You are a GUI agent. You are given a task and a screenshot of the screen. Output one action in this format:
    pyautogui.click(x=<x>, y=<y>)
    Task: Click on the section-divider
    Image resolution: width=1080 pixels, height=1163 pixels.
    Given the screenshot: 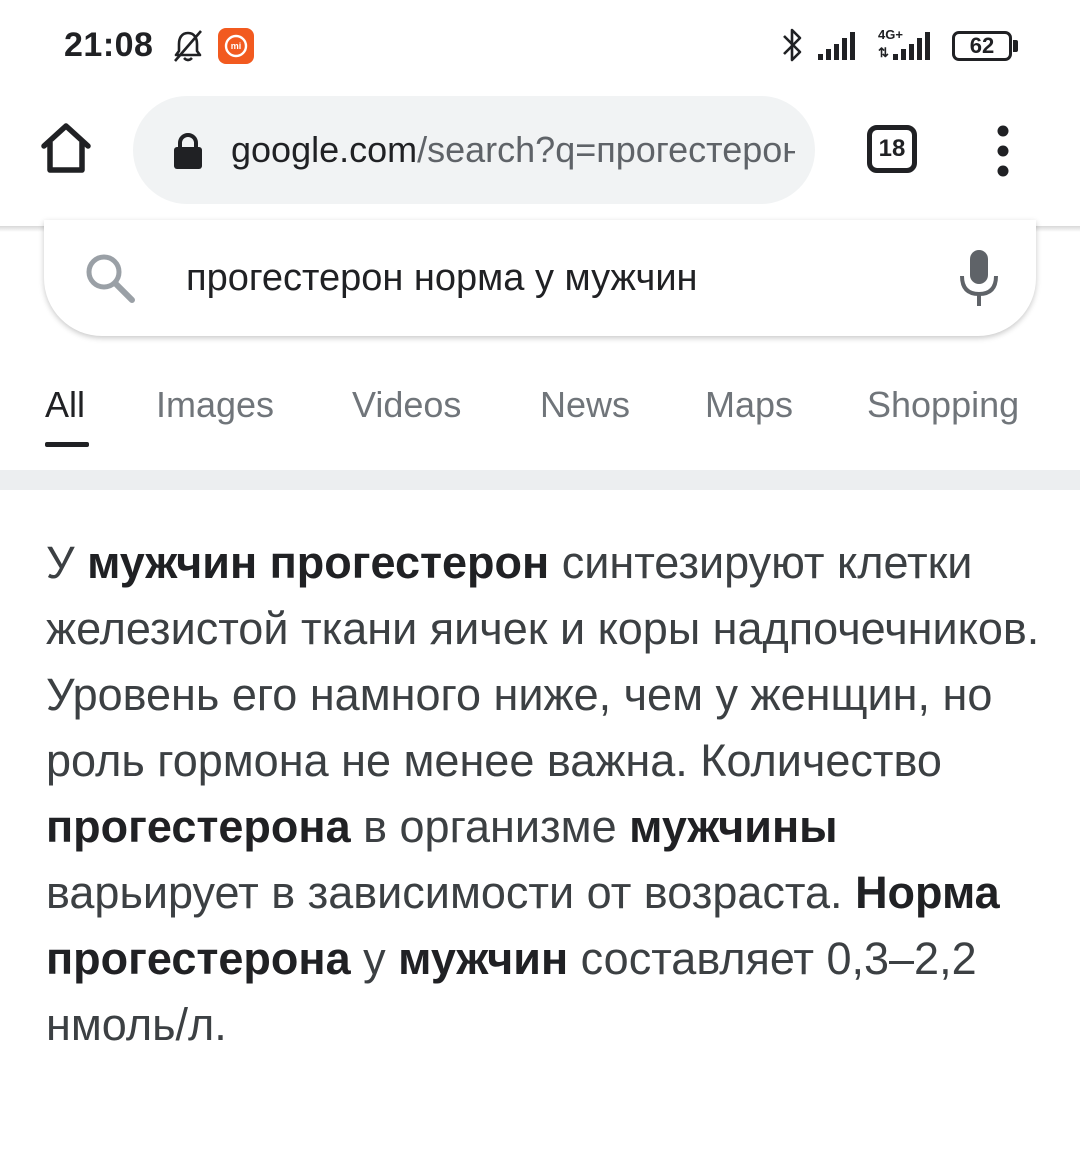 What is the action you would take?
    pyautogui.click(x=540, y=480)
    